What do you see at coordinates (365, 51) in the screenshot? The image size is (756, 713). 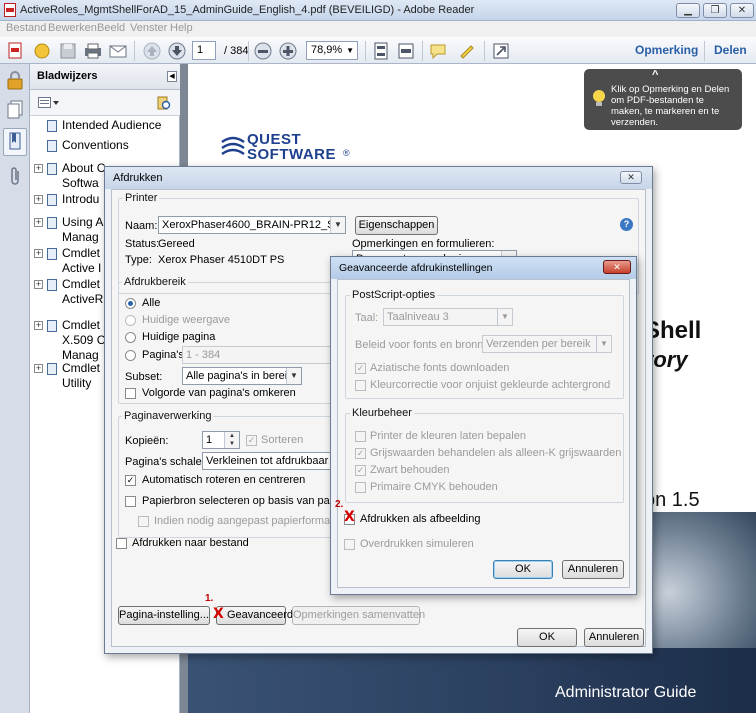 I see `toolbar-separator` at bounding box center [365, 51].